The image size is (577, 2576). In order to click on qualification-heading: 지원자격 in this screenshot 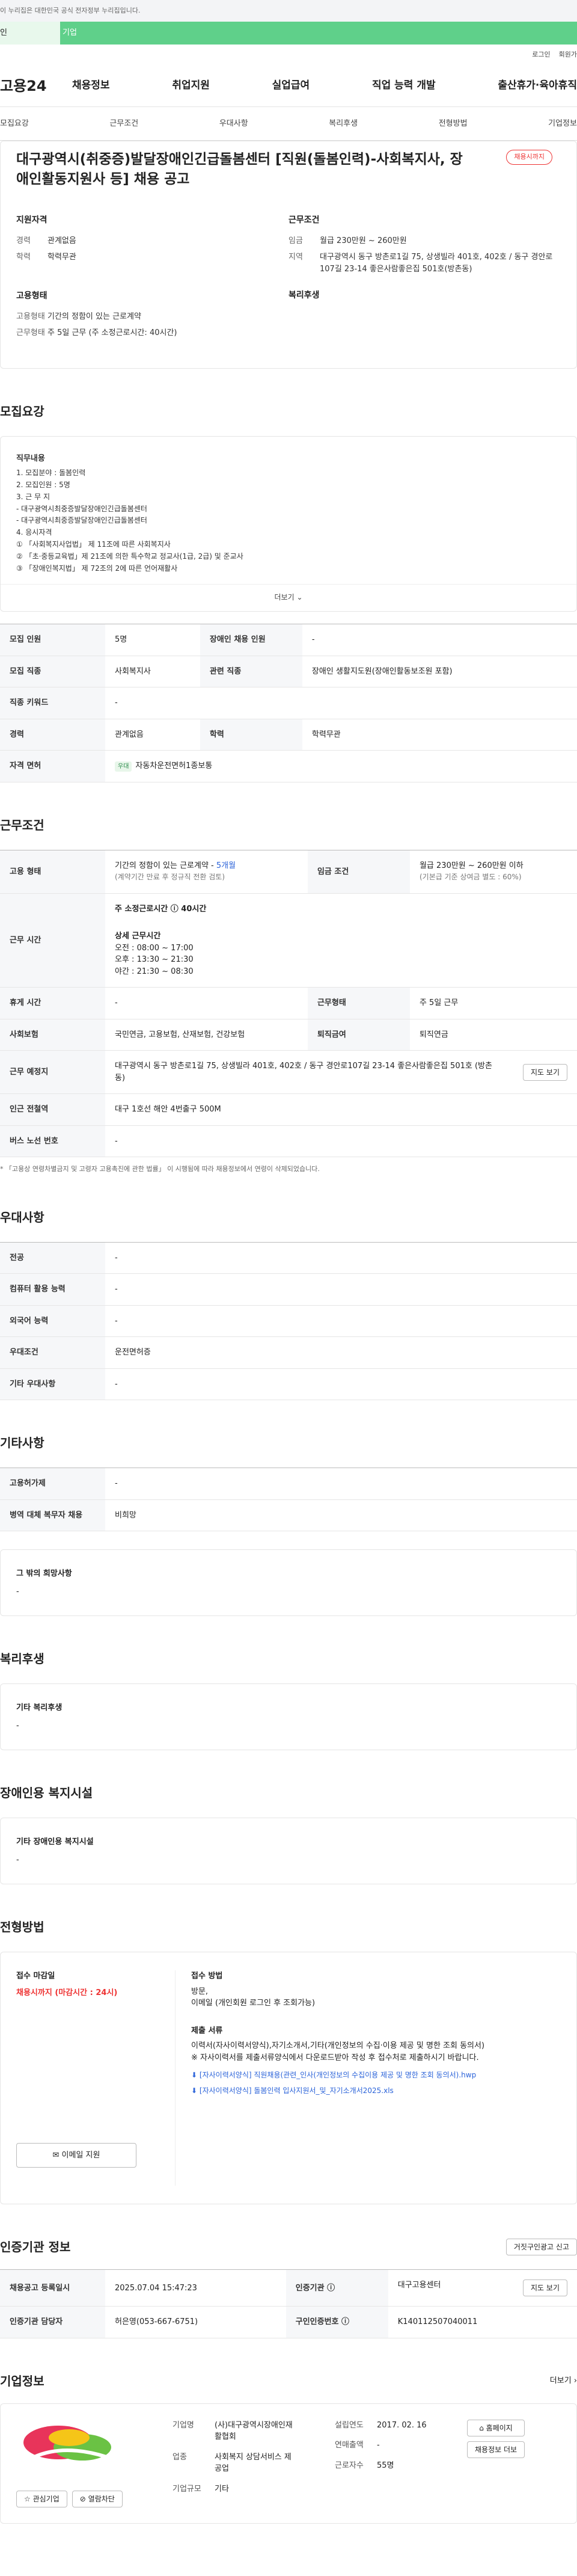, I will do `click(31, 220)`.